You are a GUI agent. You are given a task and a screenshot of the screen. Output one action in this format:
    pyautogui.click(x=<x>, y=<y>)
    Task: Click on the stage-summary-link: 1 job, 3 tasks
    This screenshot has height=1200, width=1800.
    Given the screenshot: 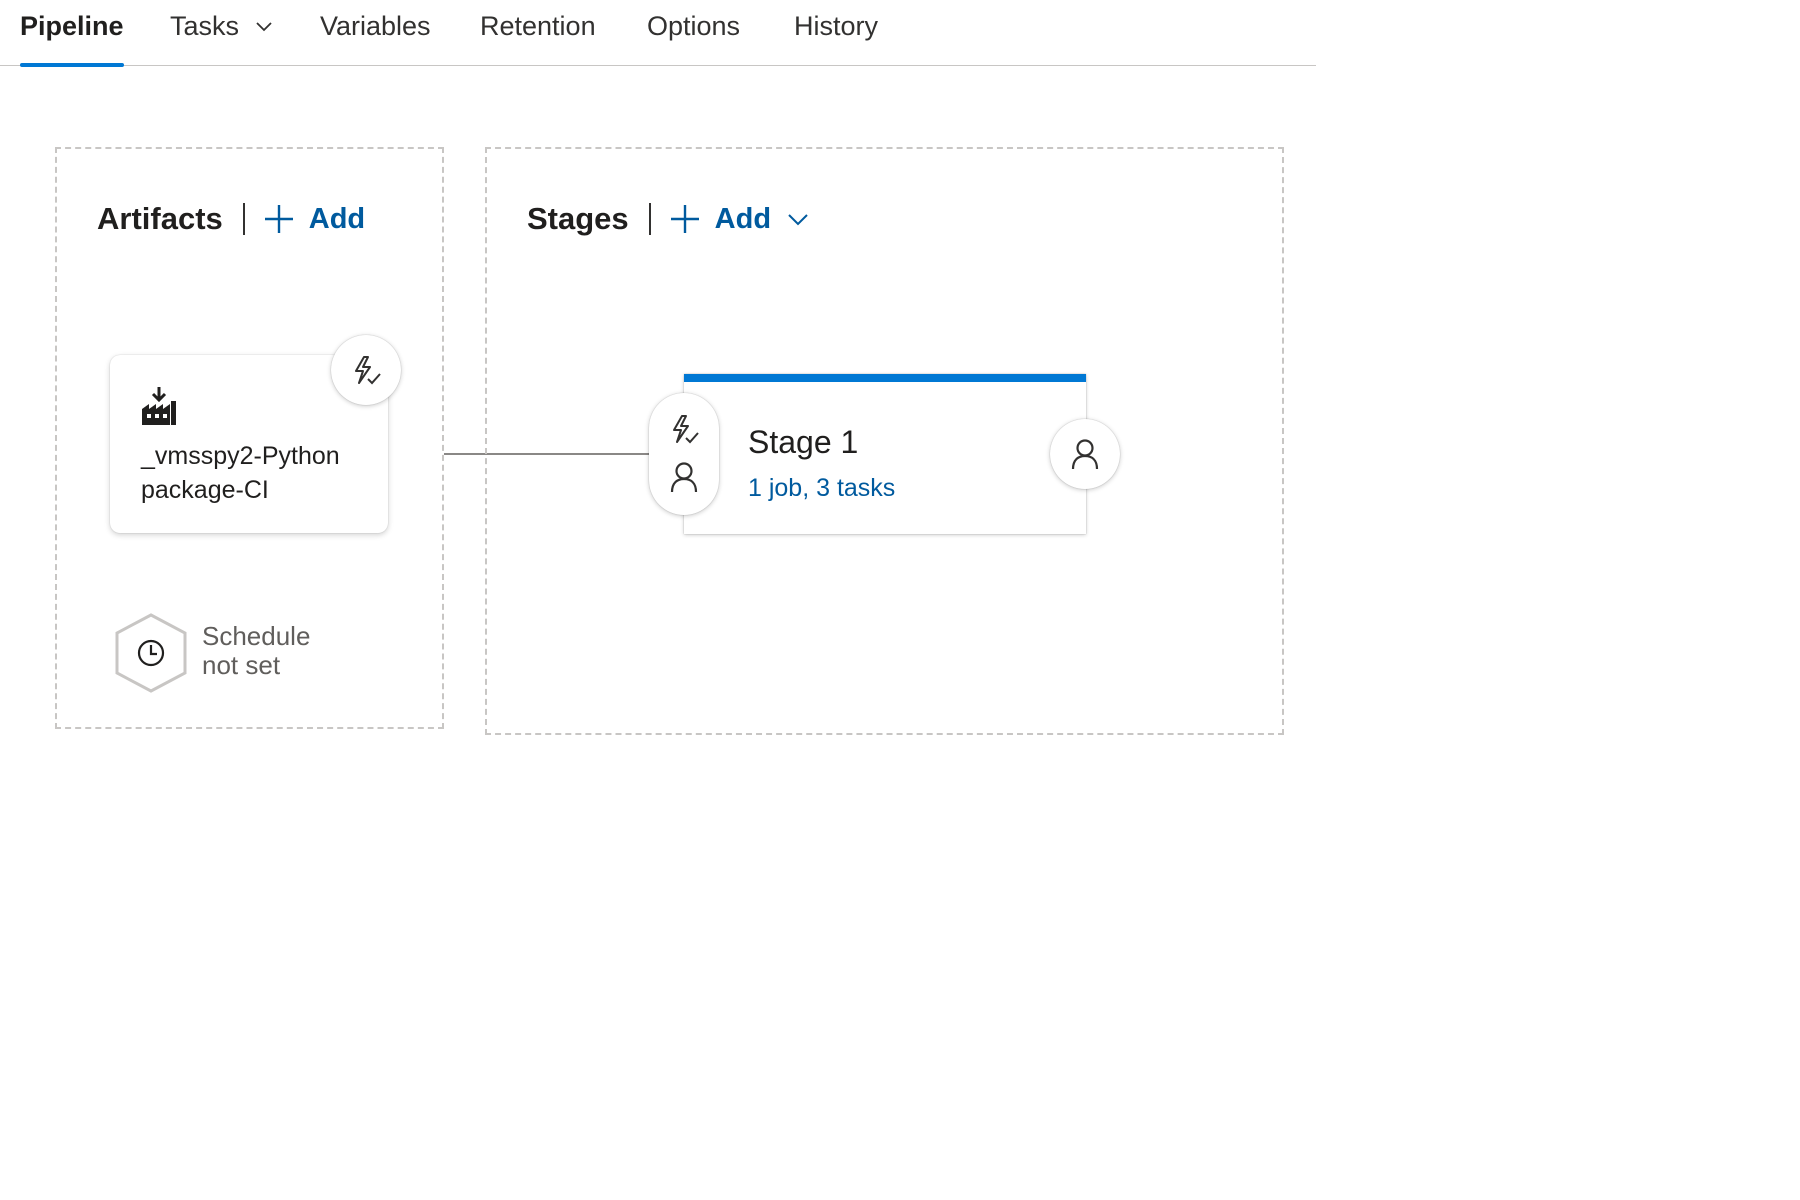 What is the action you would take?
    pyautogui.click(x=821, y=488)
    